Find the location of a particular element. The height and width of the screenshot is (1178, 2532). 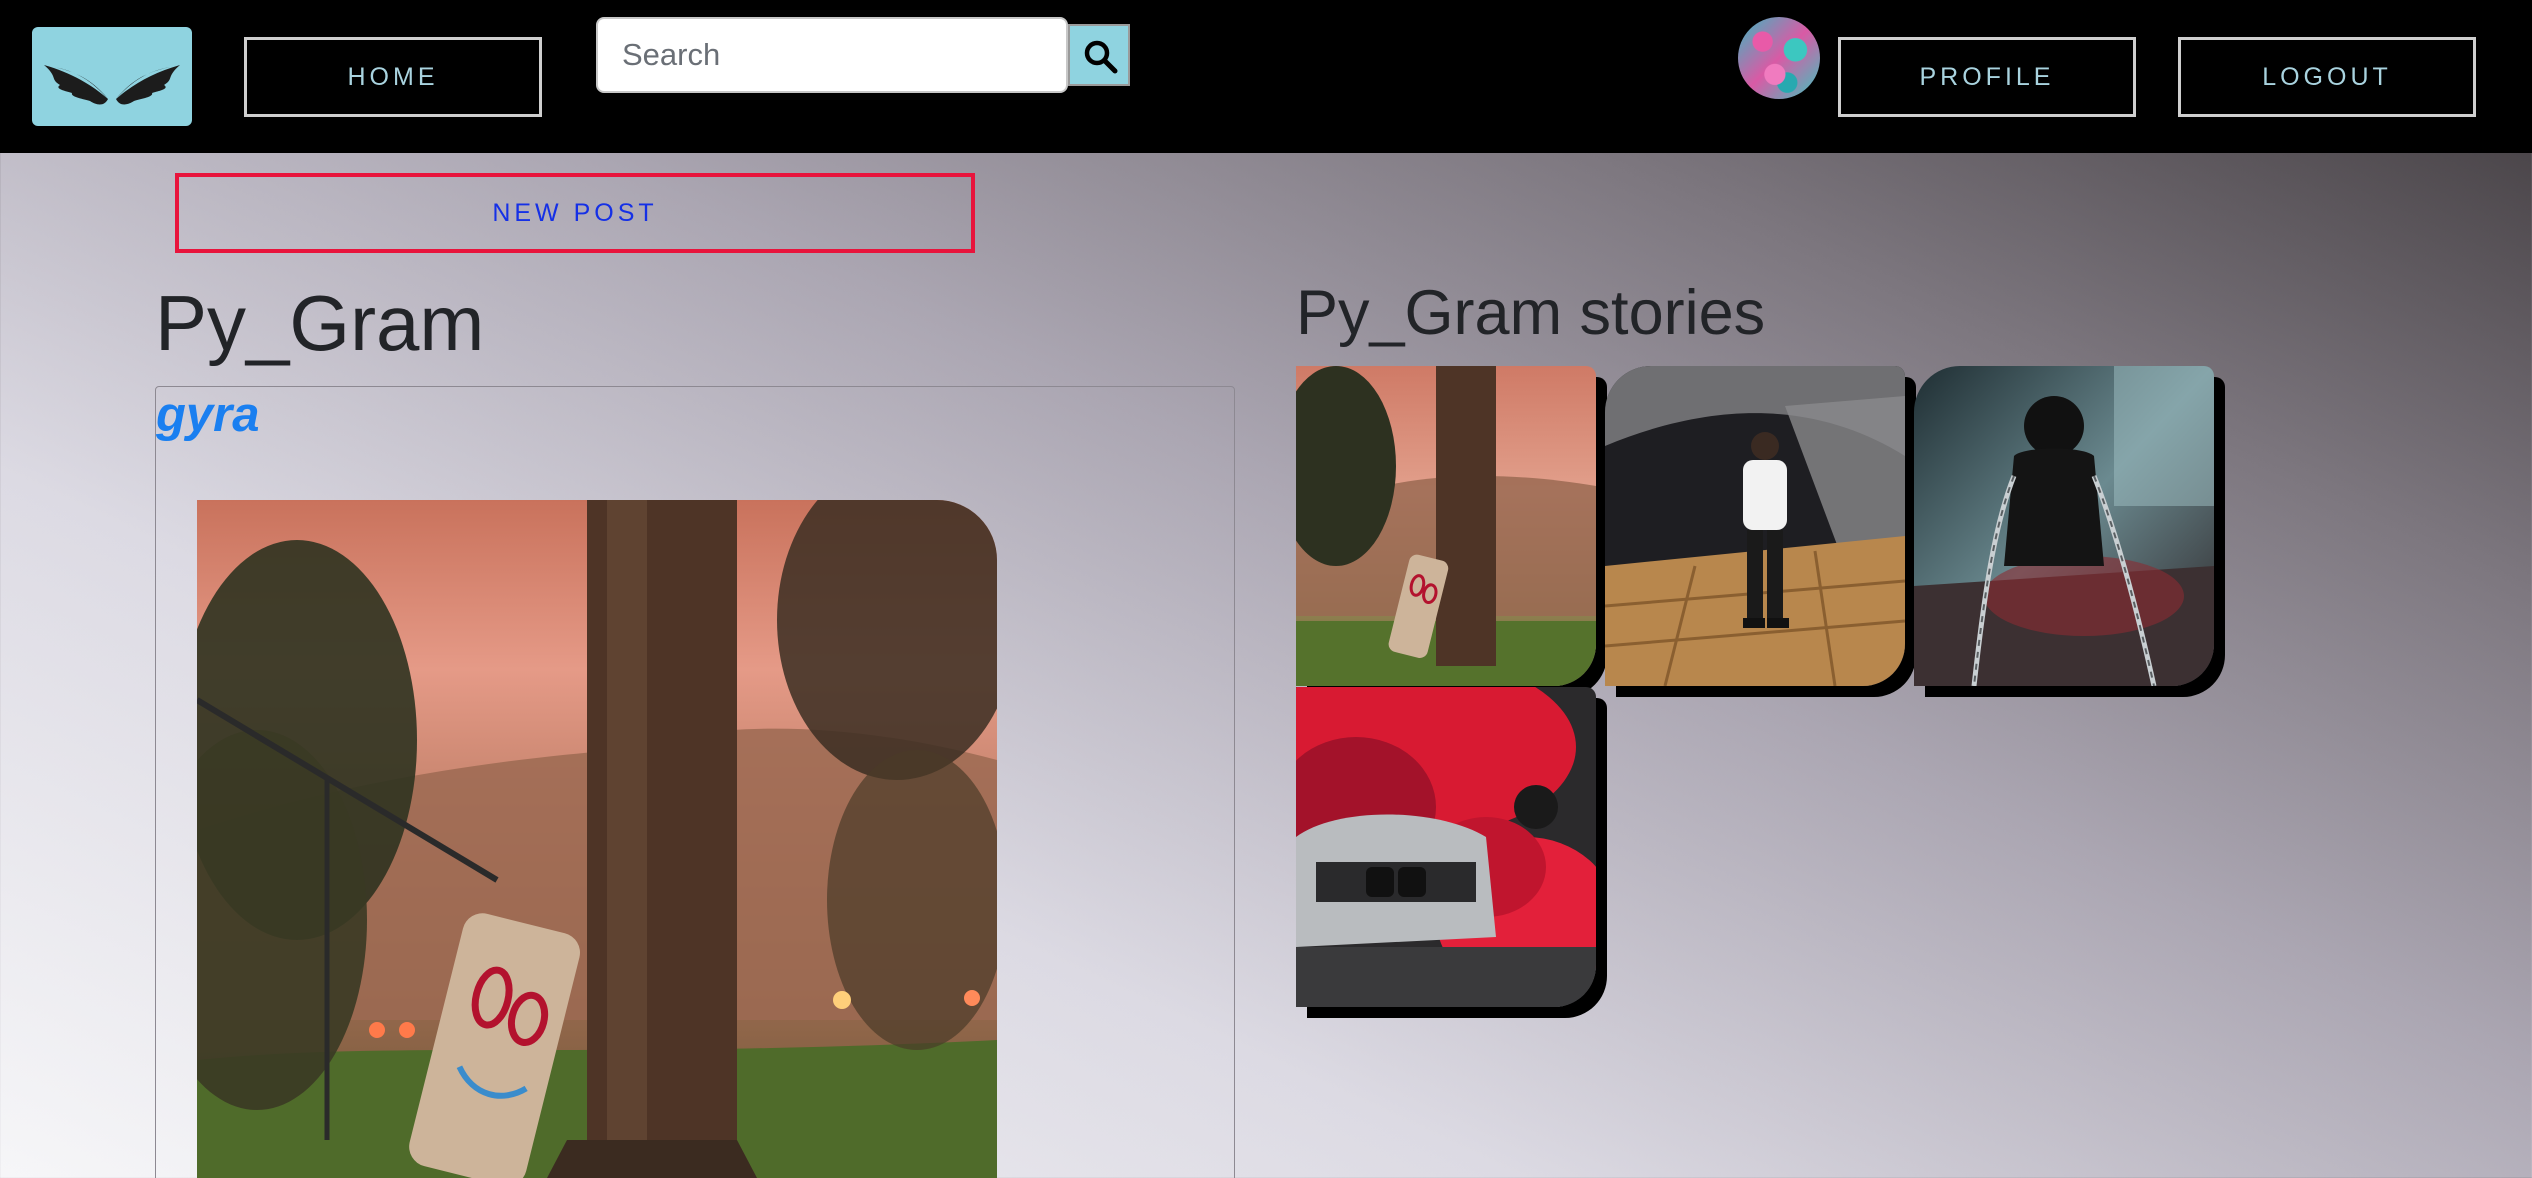

home-button: HOME is located at coordinates (393, 77).